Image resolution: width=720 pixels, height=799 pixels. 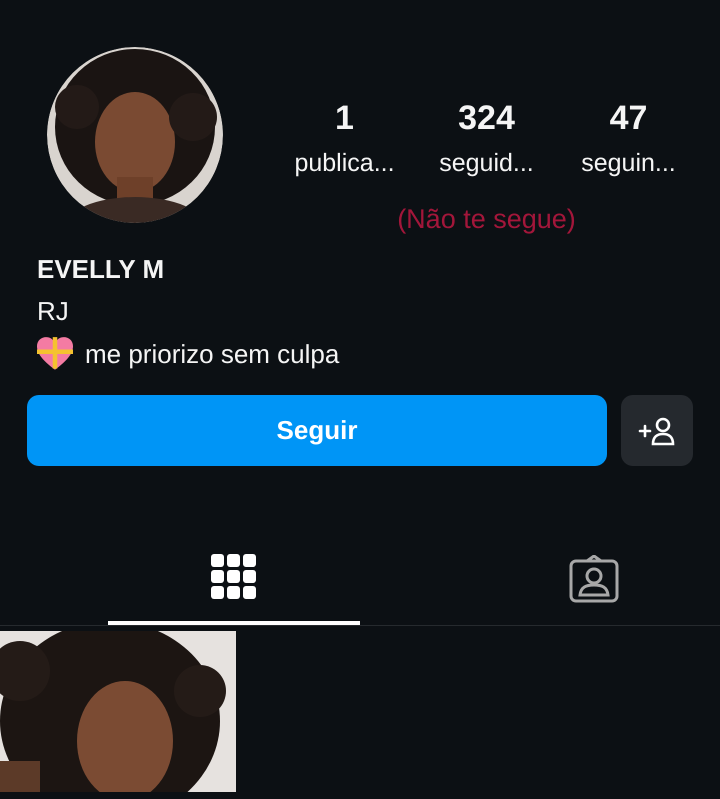 What do you see at coordinates (594, 578) in the screenshot?
I see `person-tag-icon` at bounding box center [594, 578].